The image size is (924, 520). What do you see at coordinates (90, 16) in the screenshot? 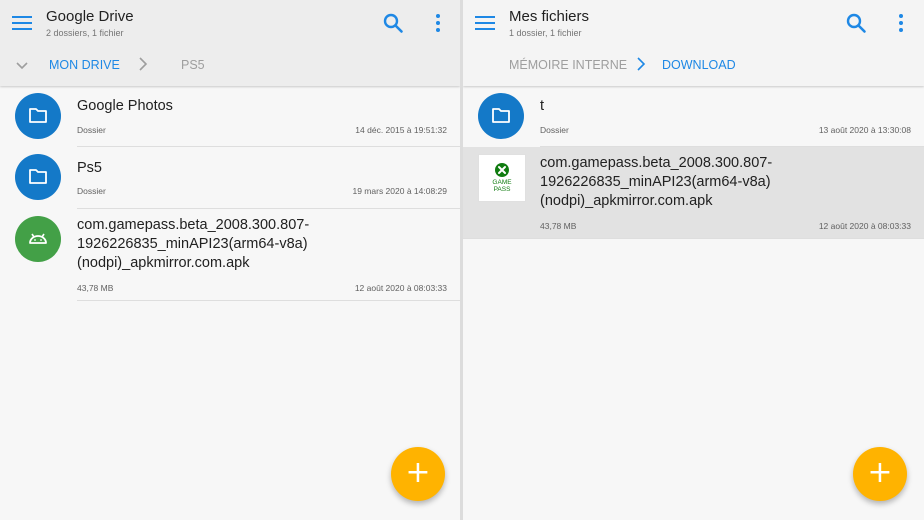
I see `left-title: Google Drive` at bounding box center [90, 16].